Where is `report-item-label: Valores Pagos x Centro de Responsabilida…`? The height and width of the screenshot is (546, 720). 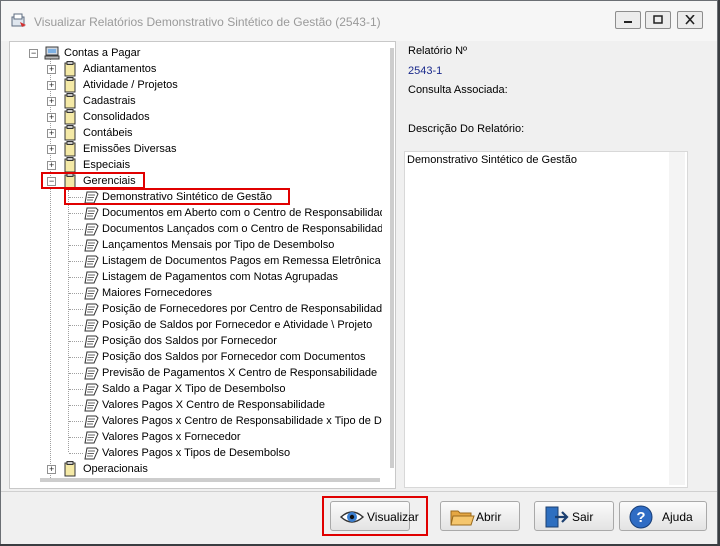 report-item-label: Valores Pagos x Centro de Responsabilida… is located at coordinates (242, 421).